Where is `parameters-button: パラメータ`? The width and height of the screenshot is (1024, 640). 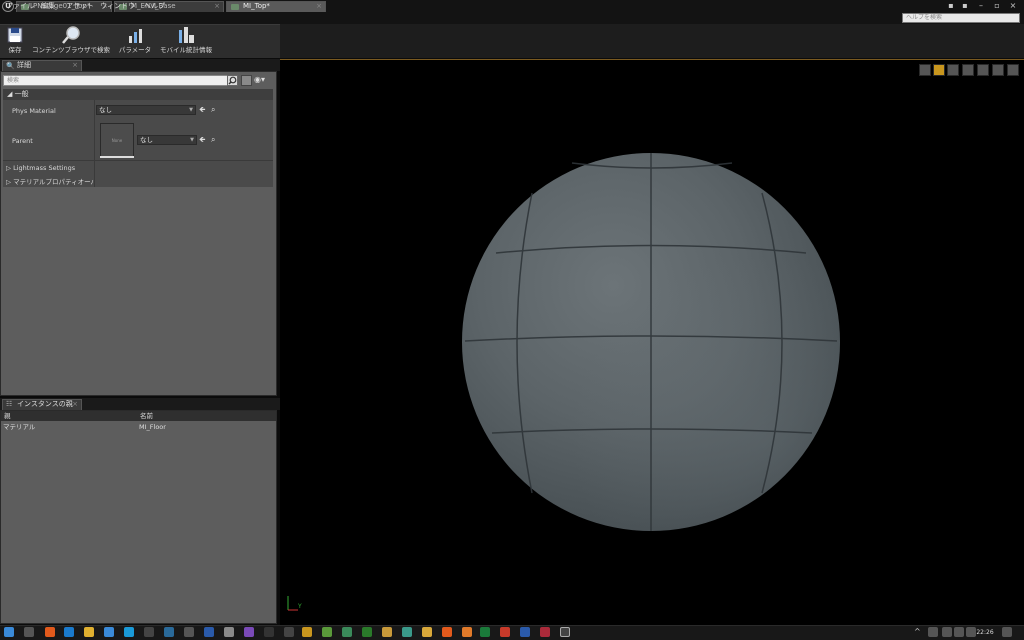
parameters-button: パラメータ is located at coordinates (135, 41).